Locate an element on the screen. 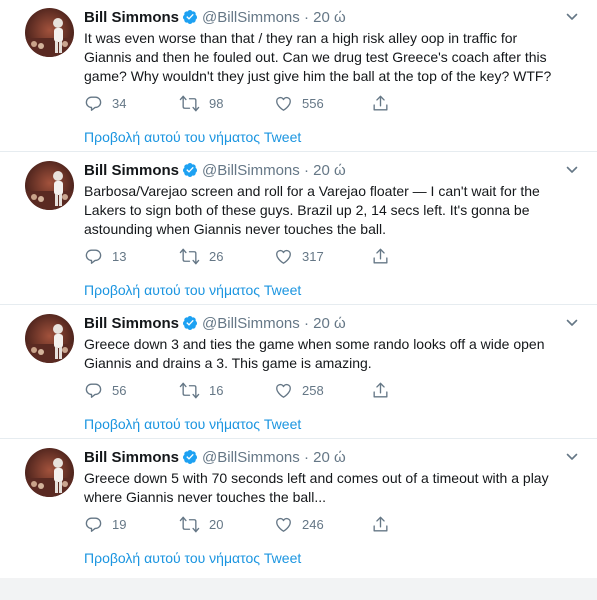  like-count: 556 is located at coordinates (313, 103).